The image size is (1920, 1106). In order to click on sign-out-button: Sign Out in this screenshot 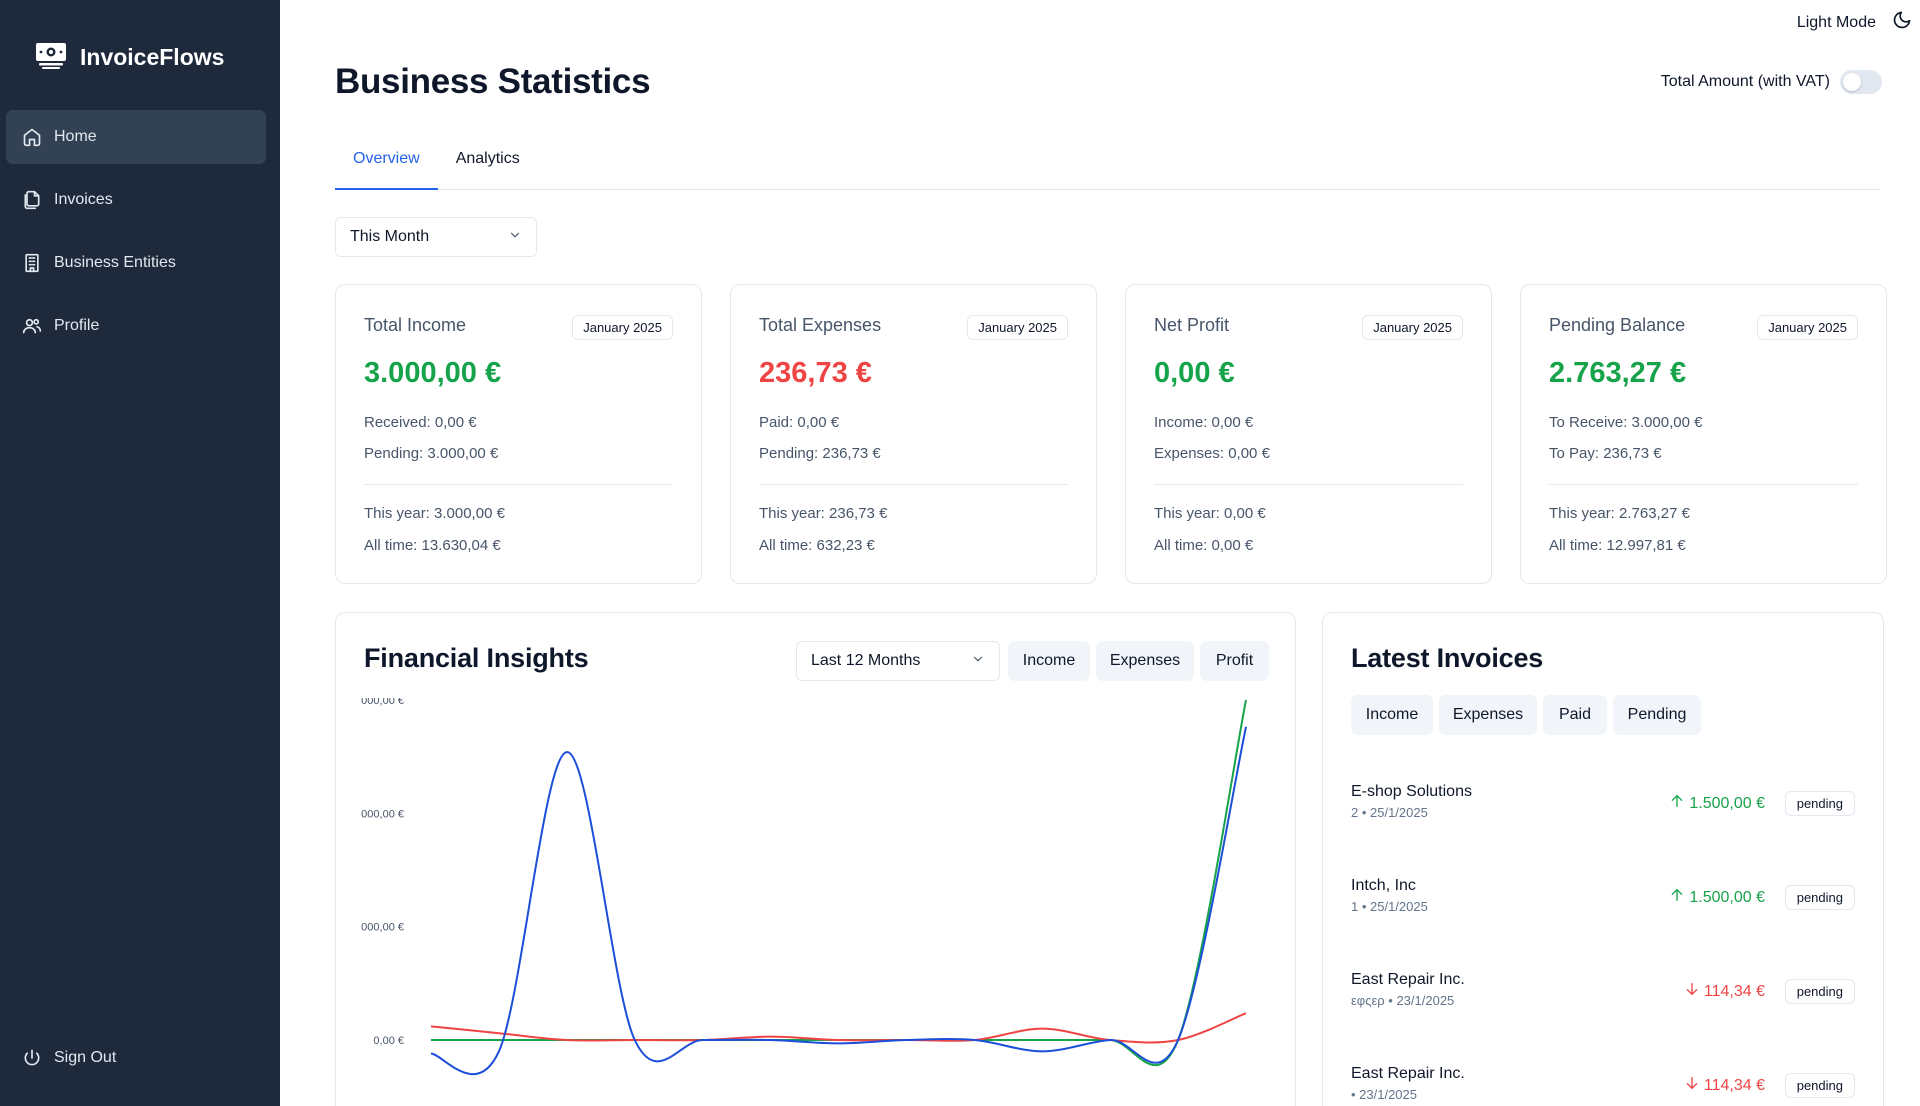, I will do `click(69, 1058)`.